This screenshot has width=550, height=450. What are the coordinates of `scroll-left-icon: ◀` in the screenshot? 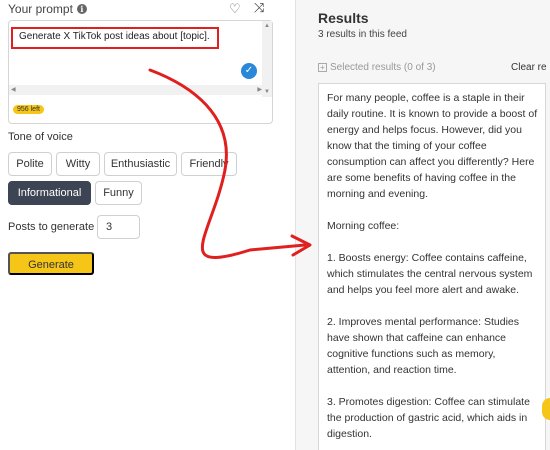 It's located at (13, 89).